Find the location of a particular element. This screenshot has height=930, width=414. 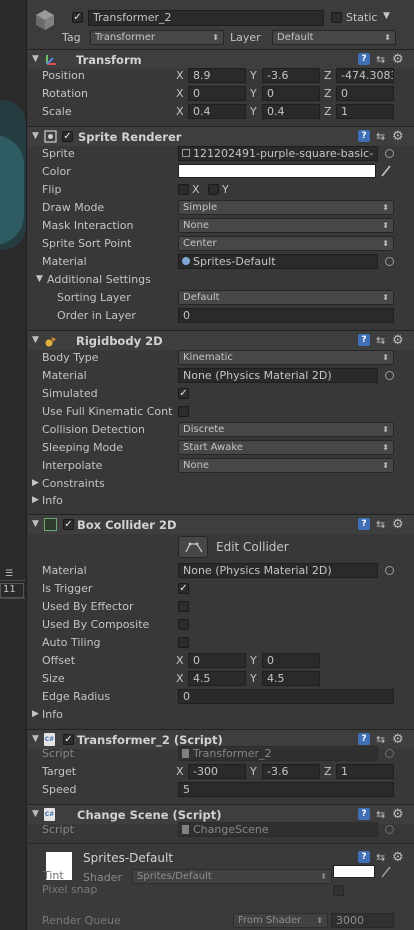

box-collider-header: ▼ ✓ Box Collider 2D ? ⇆ ⚙ is located at coordinates (221, 524).